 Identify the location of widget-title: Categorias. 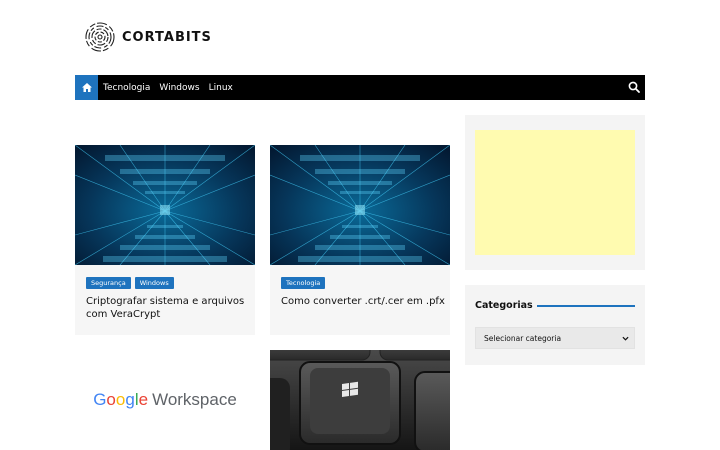
(504, 305).